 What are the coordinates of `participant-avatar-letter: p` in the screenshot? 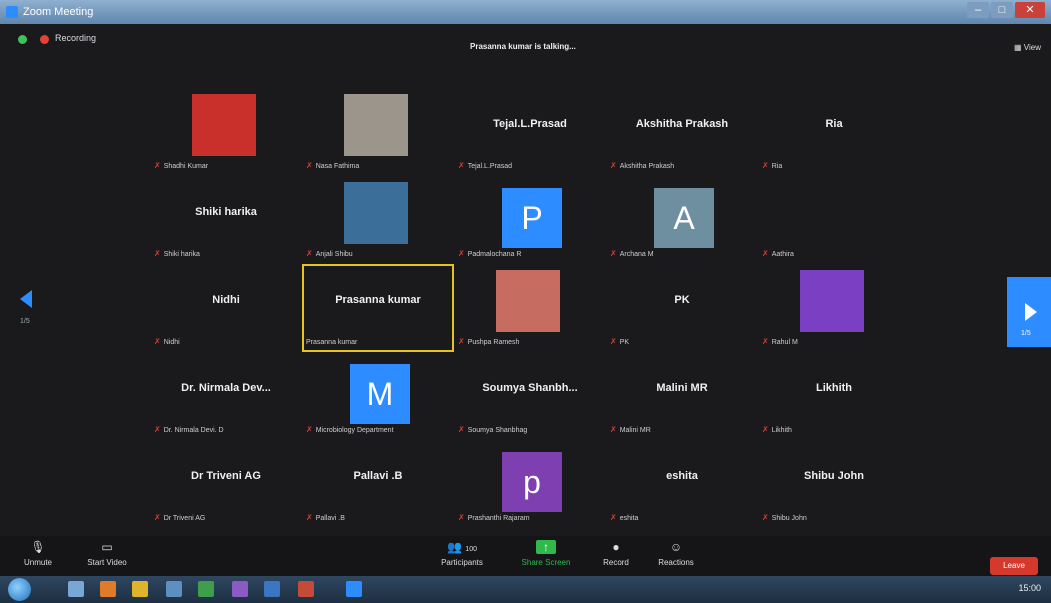 It's located at (532, 482).